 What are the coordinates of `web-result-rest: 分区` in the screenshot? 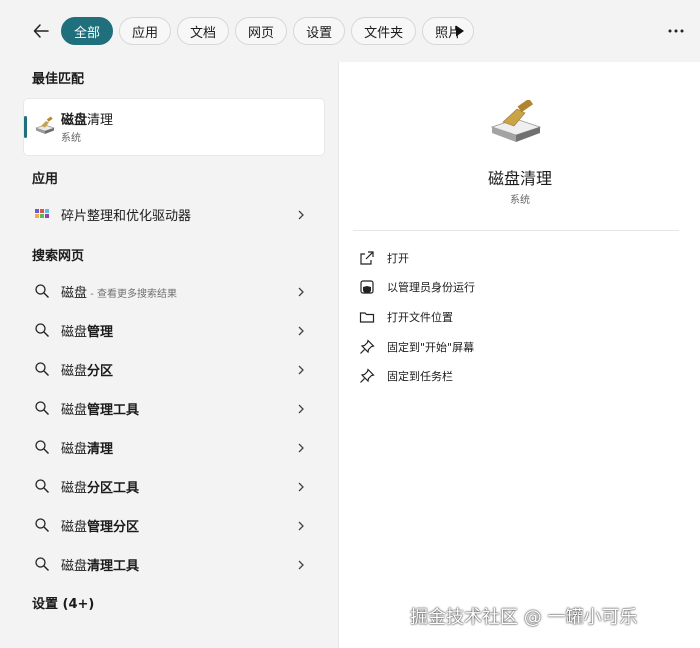 It's located at (100, 371).